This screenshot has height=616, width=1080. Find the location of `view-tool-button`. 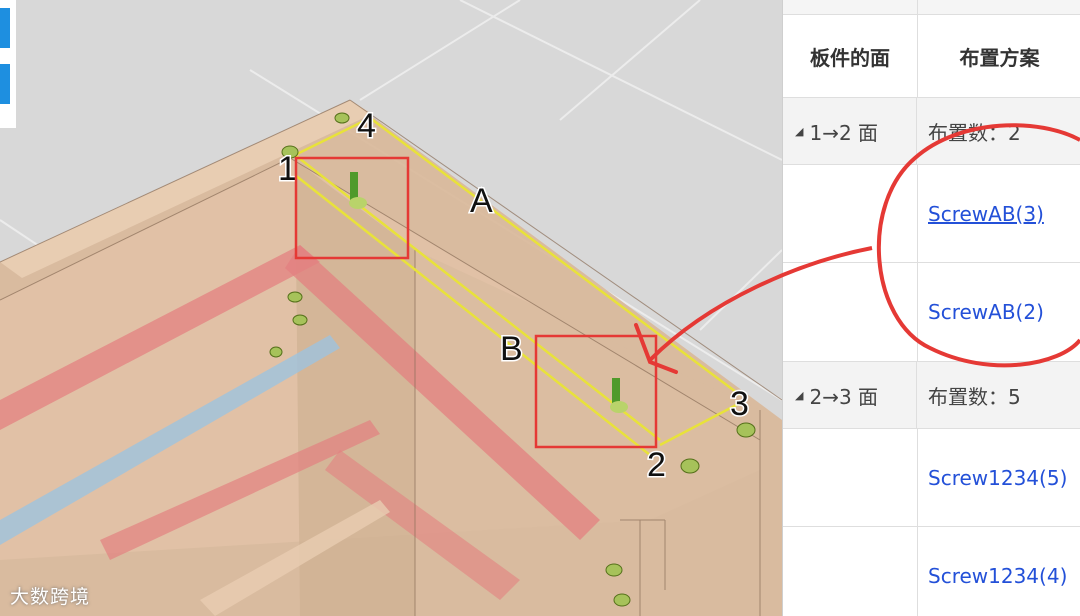

view-tool-button is located at coordinates (5, 28).